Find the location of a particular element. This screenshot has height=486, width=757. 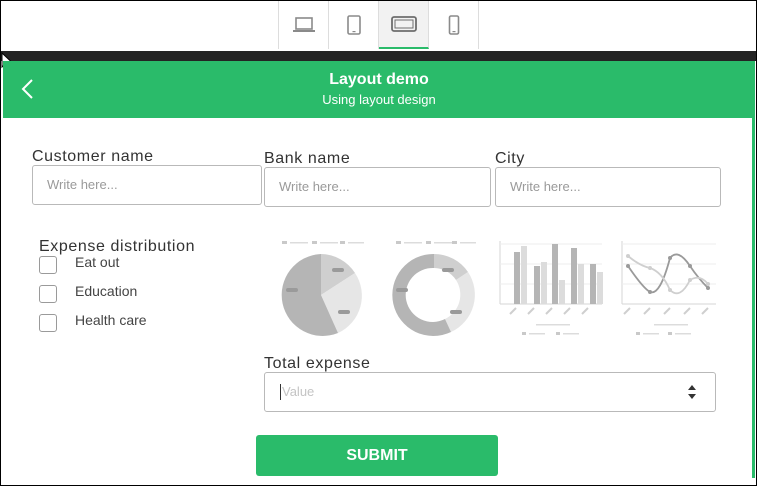

phone-icon is located at coordinates (453, 25).